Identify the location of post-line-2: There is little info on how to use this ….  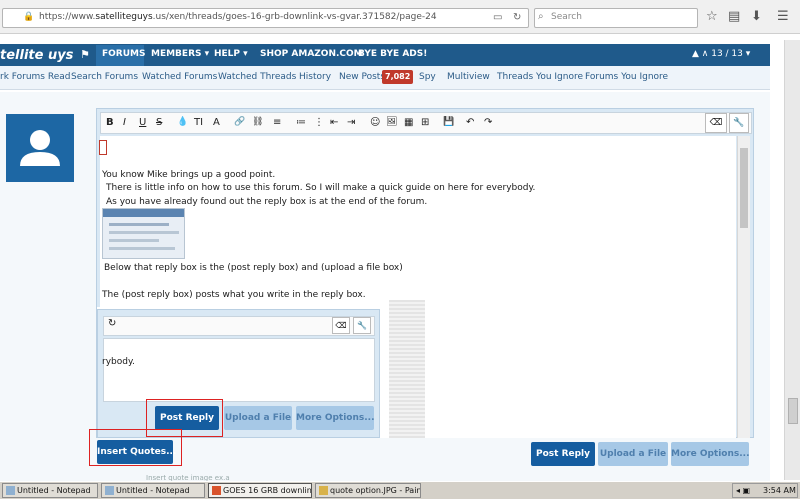
(321, 188).